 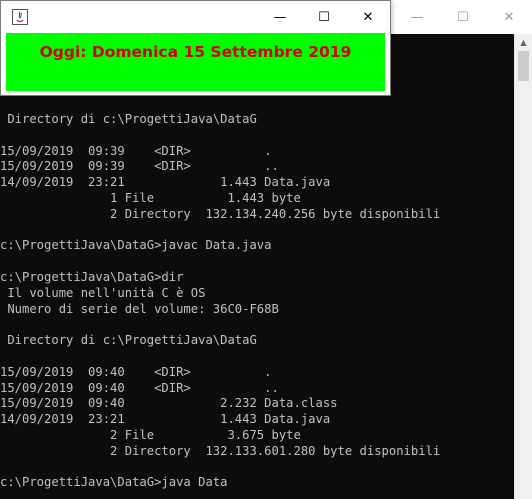 I want to click on console-line: c:\ProgettiJava\DataG>dir, so click(x=92, y=276).